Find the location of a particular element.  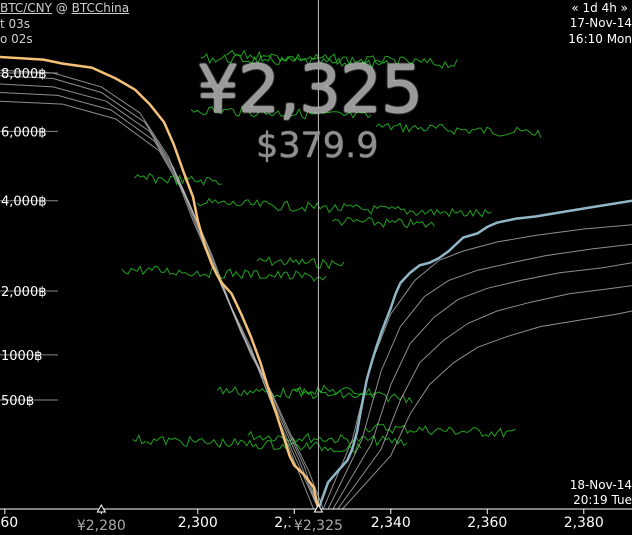

x-tick-label: 2,380 is located at coordinates (584, 523).